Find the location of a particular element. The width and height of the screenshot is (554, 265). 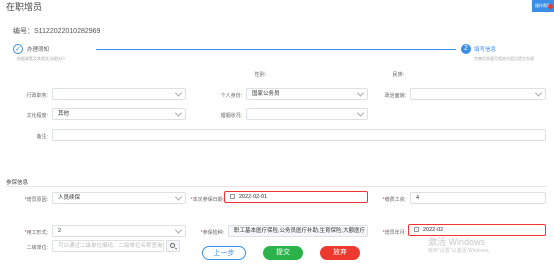

step-2-icon: 2 is located at coordinates (466, 49).